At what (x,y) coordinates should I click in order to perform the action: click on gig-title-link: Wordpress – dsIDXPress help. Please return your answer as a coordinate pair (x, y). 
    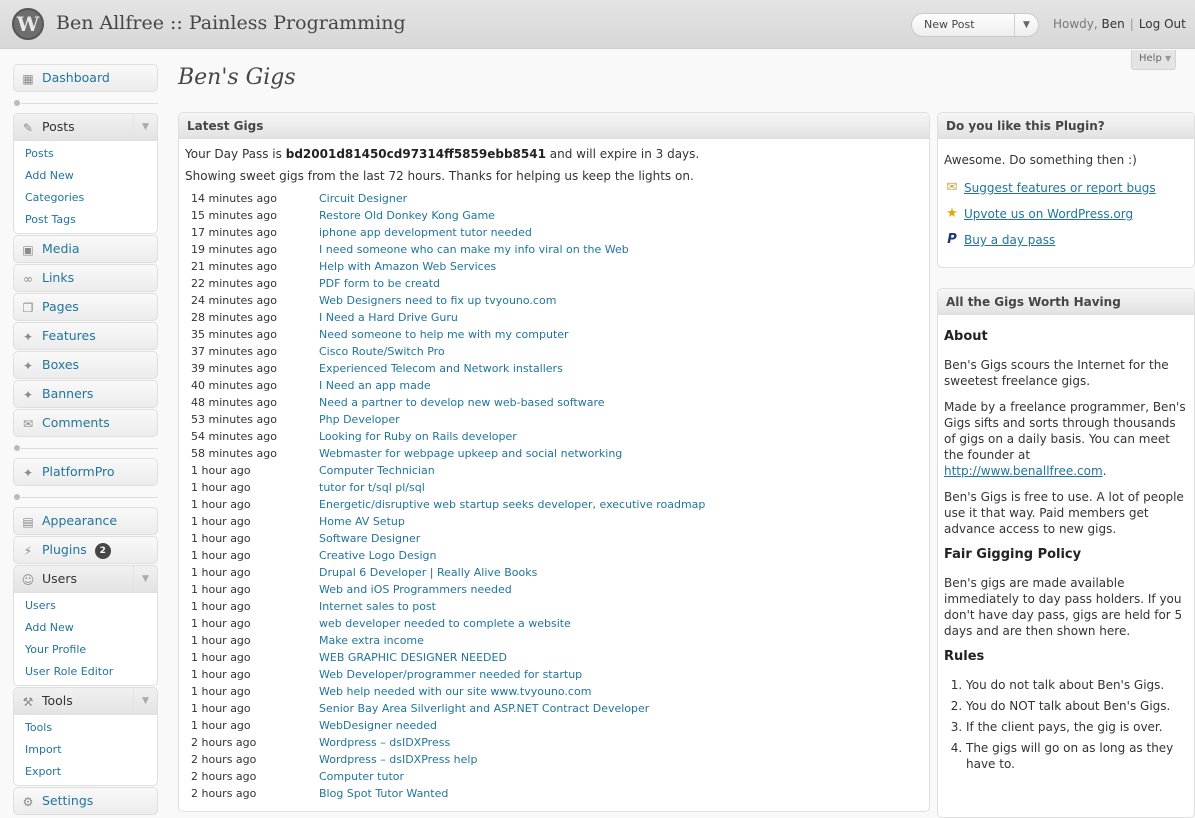
    Looking at the image, I should click on (398, 759).